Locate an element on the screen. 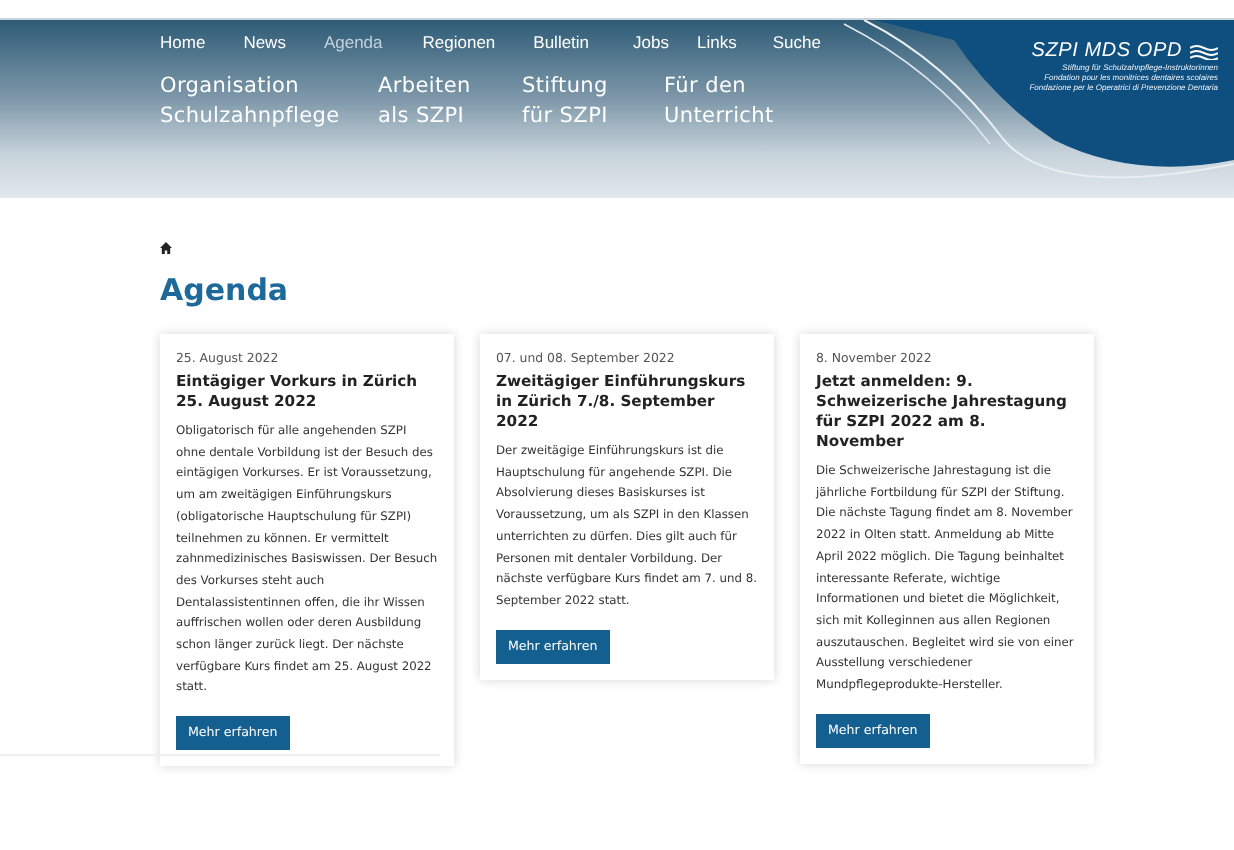 The image size is (1234, 850). menu-link: Arbeiten als SZPI is located at coordinates (450, 102).